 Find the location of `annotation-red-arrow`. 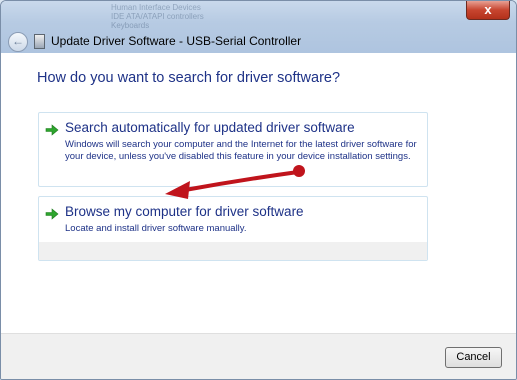

annotation-red-arrow is located at coordinates (235, 182).